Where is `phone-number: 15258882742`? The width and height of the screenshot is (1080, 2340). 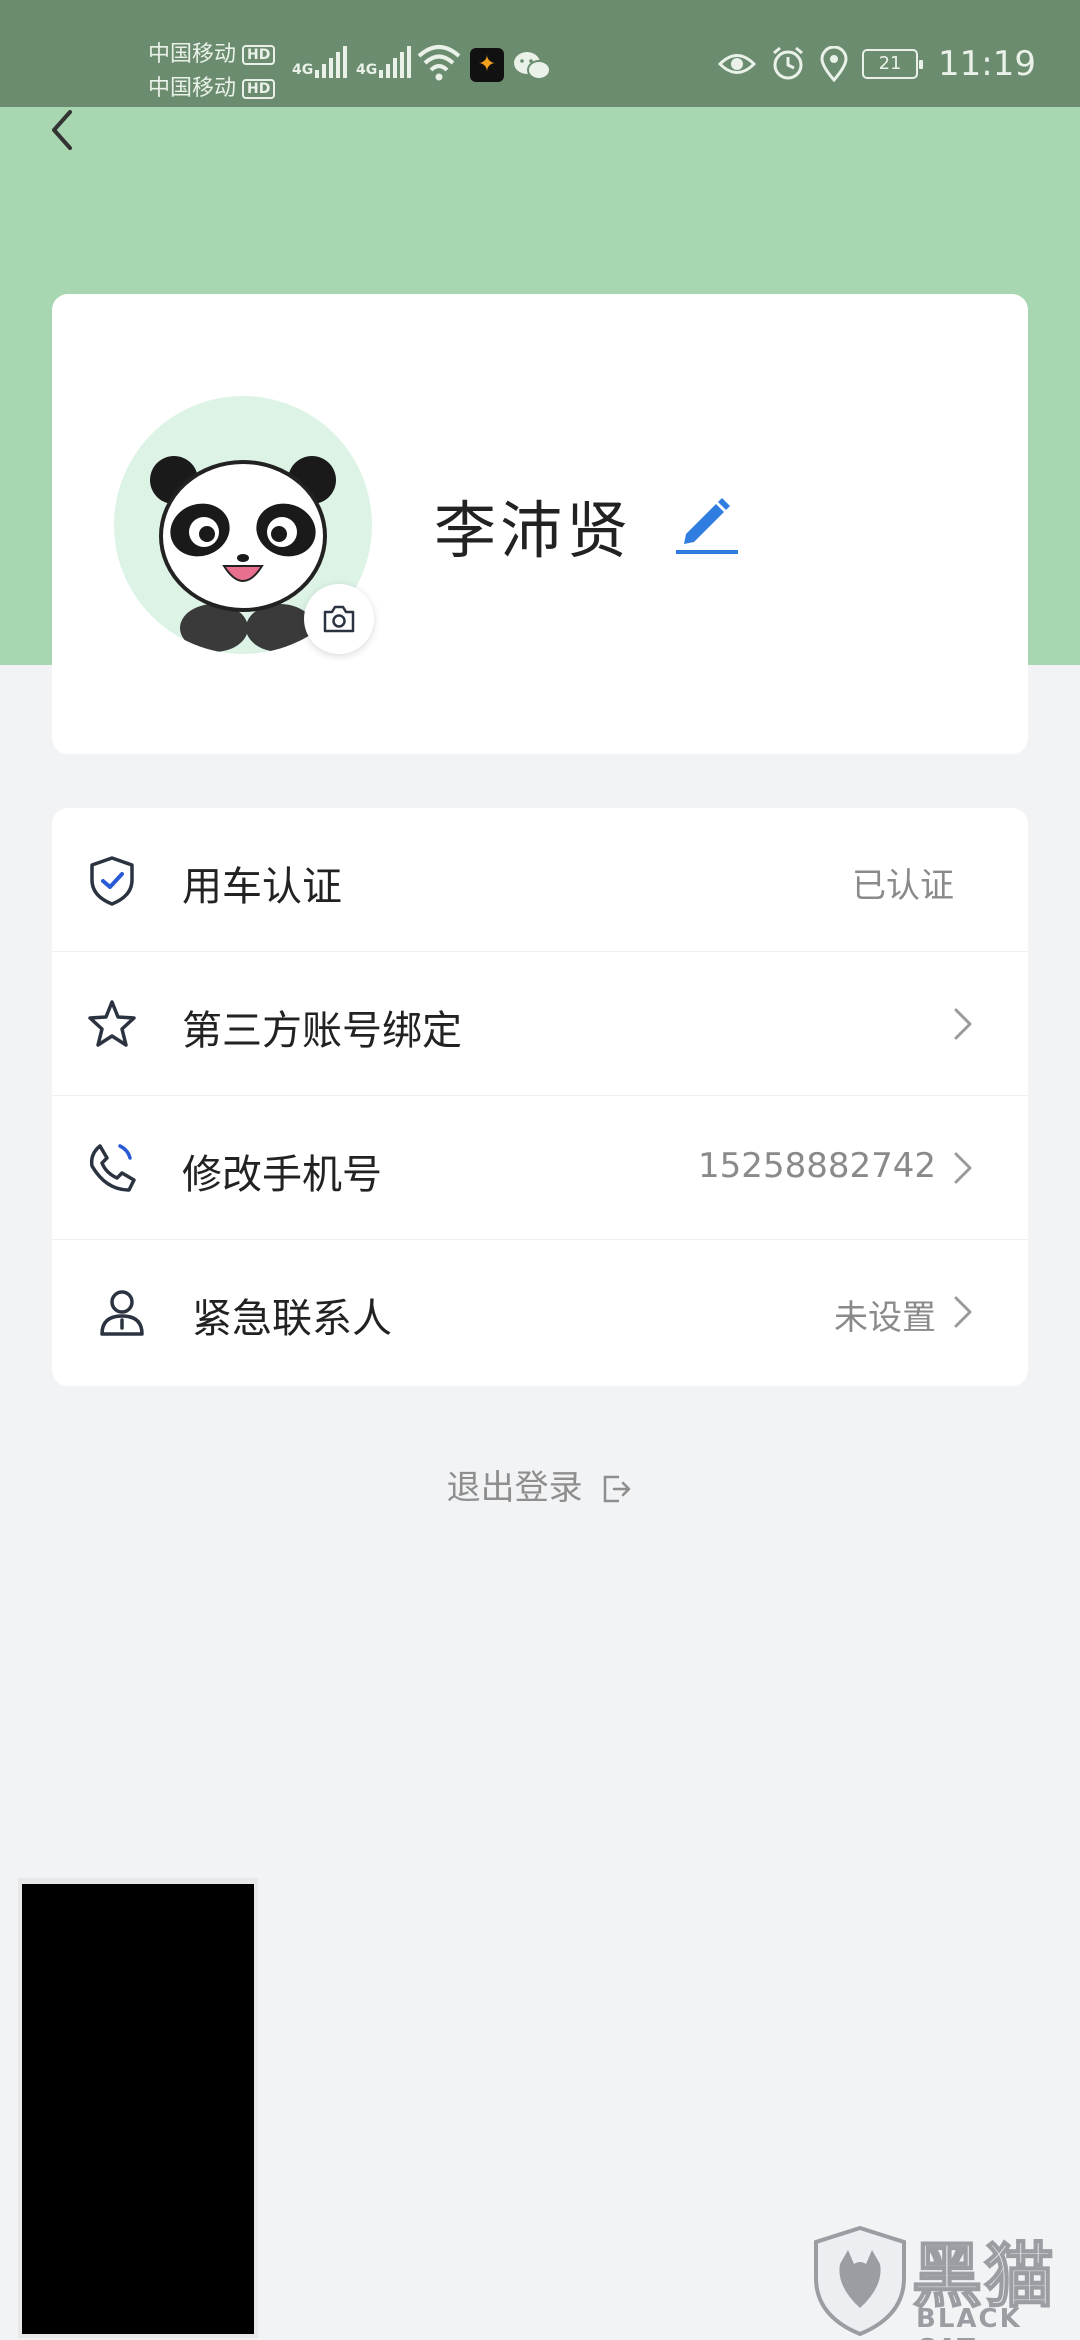
phone-number: 15258882742 is located at coordinates (817, 1166).